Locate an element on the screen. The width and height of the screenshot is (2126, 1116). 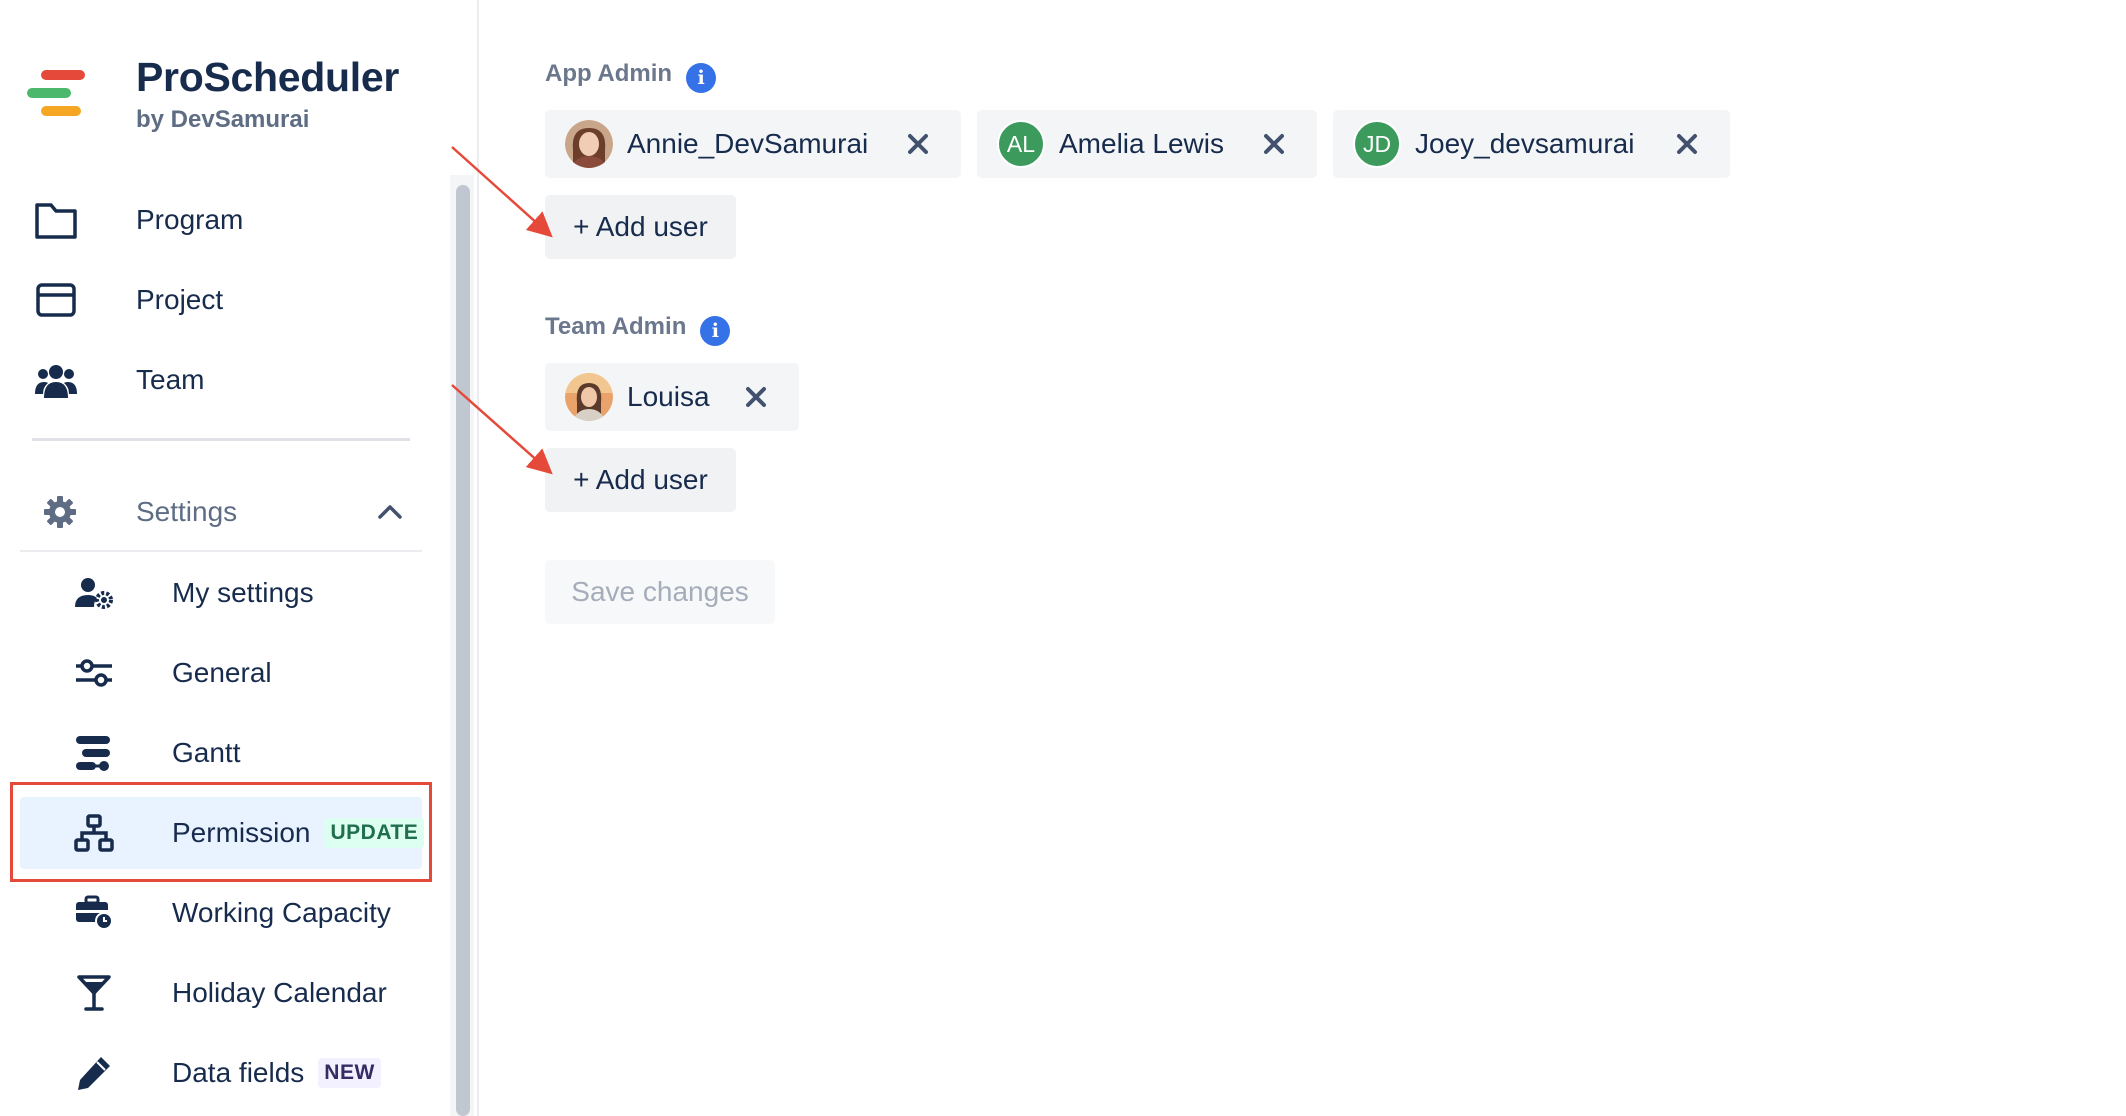
nav-item-team: Team is located at coordinates (220, 380).